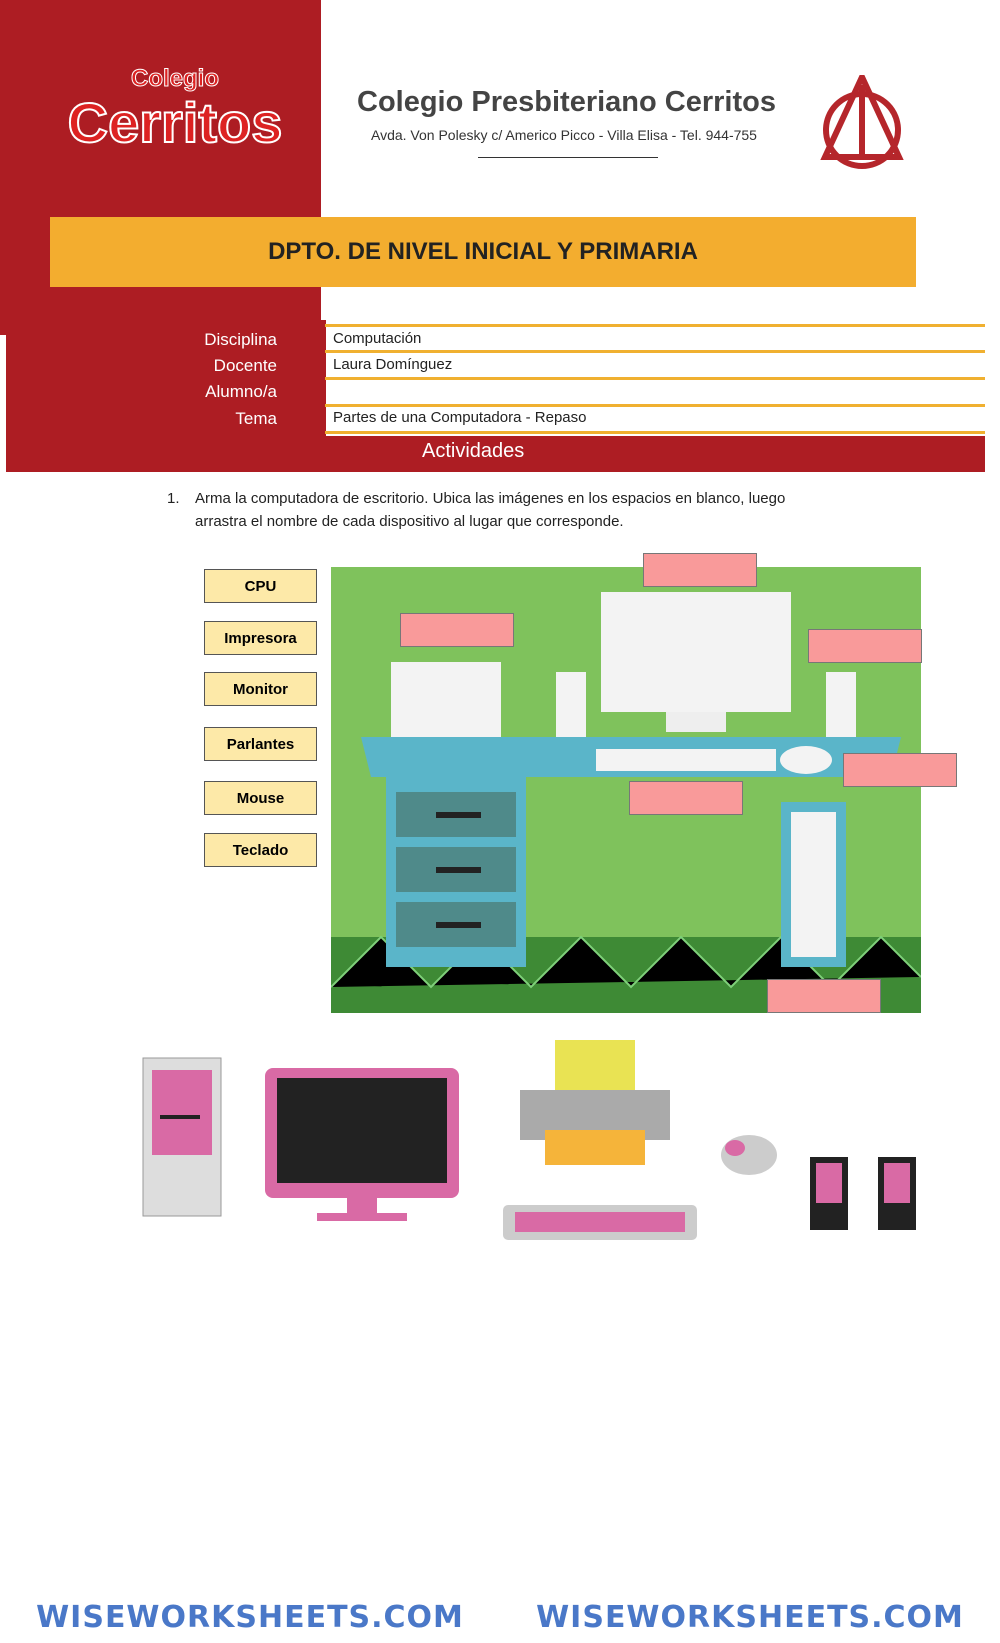 The height and width of the screenshot is (1643, 1000). I want to click on draggable-cpu-image, so click(182, 1137).